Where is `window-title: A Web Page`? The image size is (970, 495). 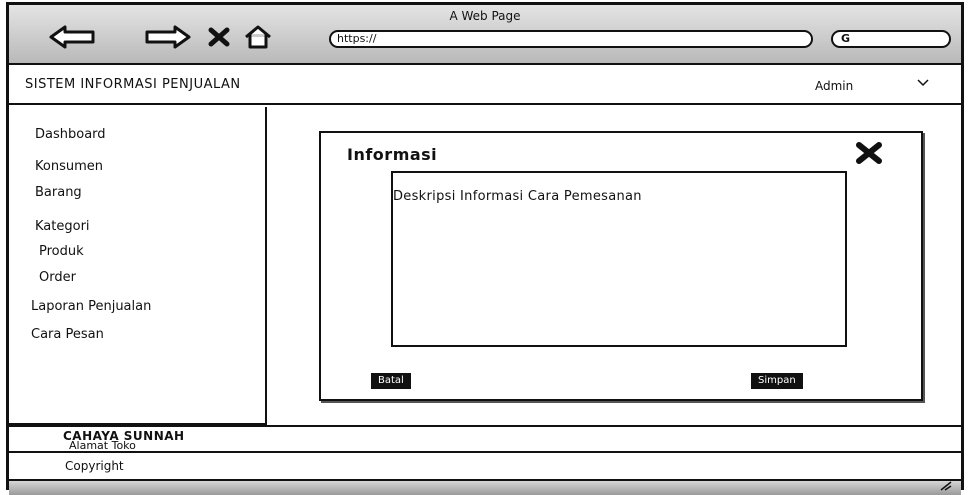 window-title: A Web Page is located at coordinates (485, 16).